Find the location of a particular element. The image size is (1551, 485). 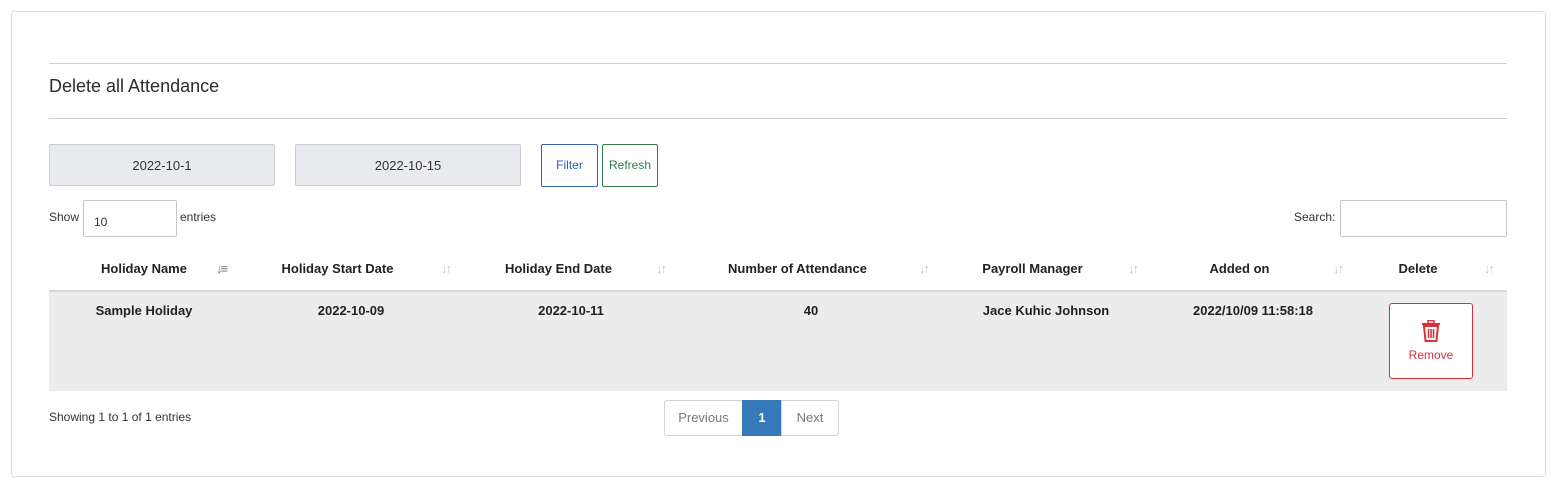

header-delete: Delete is located at coordinates (1418, 272).